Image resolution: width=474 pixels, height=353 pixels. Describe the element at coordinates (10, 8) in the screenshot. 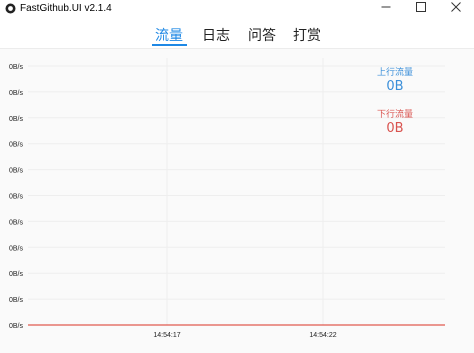

I see `app-logo-icon` at that location.